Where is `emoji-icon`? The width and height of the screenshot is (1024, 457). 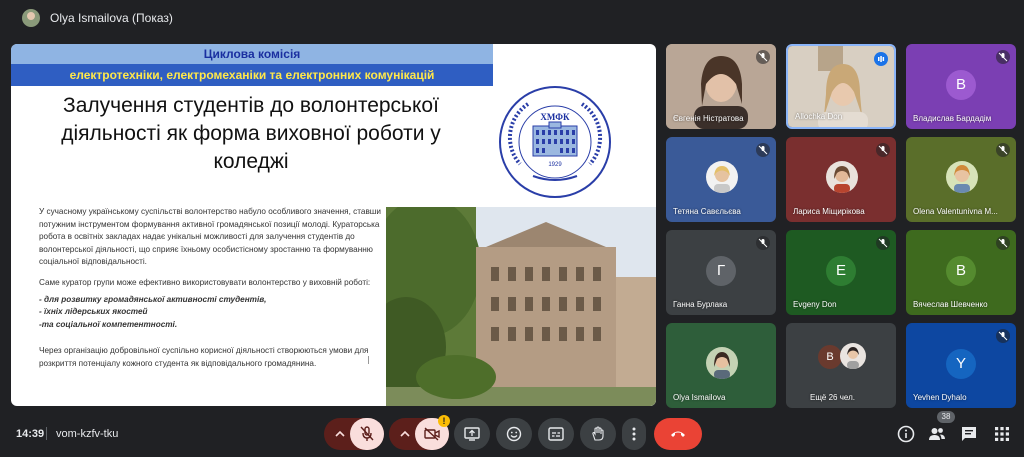
emoji-icon is located at coordinates (514, 434).